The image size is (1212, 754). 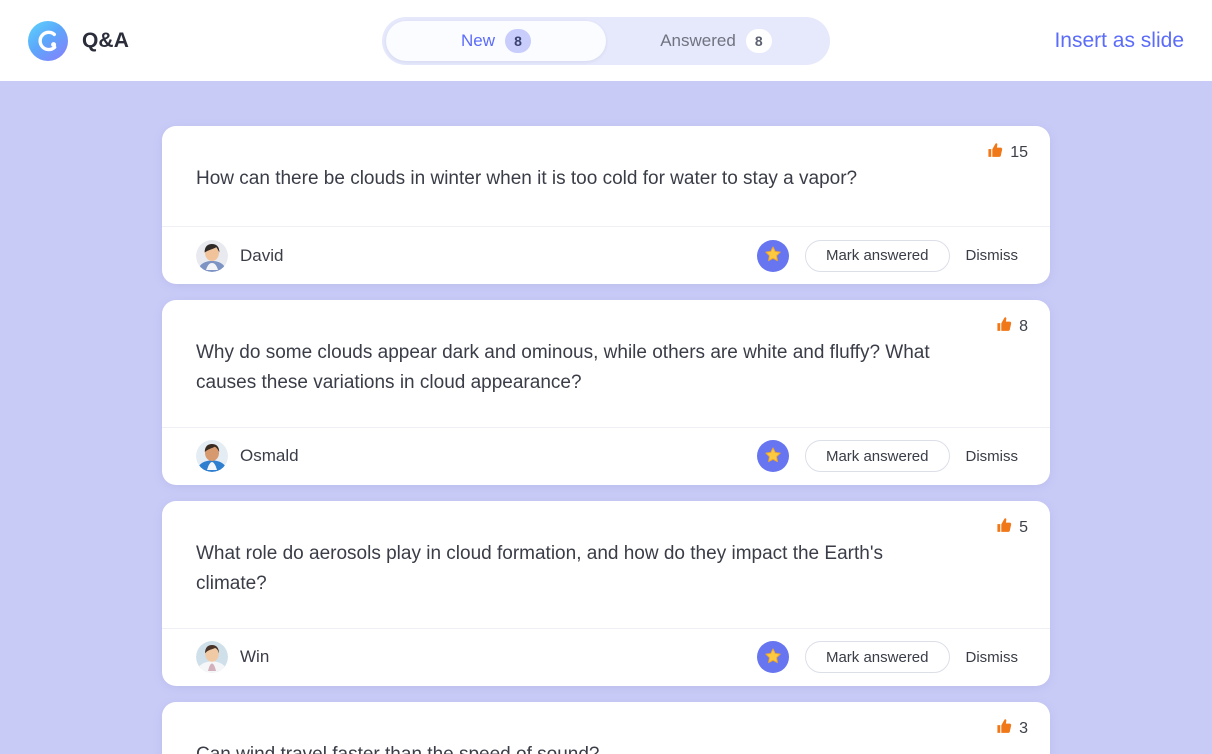 I want to click on vote-group: 15, so click(x=1007, y=153).